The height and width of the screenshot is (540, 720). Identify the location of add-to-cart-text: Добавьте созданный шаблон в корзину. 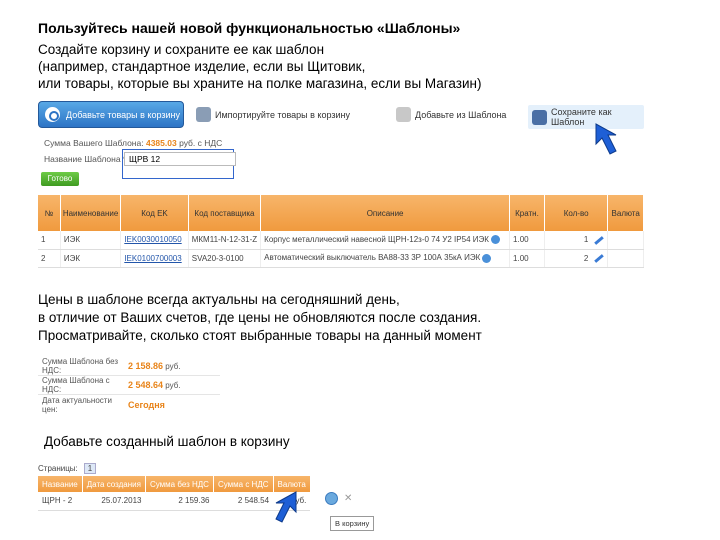
(167, 441).